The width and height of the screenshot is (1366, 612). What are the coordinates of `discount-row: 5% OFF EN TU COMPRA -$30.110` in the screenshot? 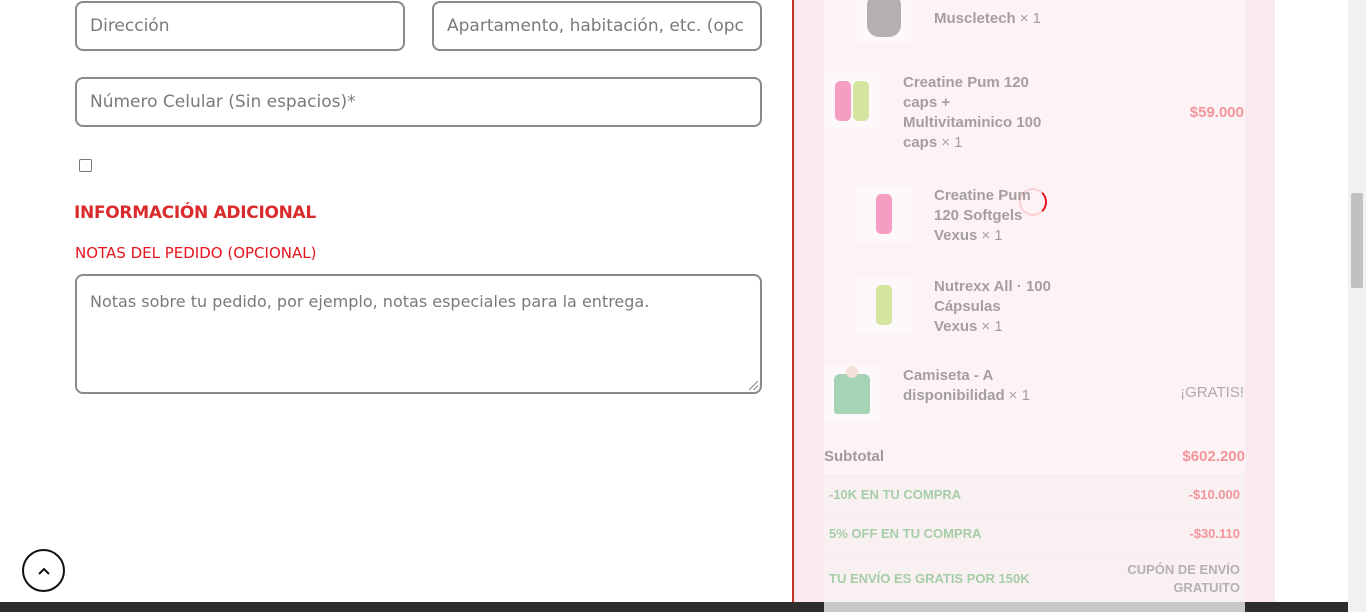 It's located at (1034, 533).